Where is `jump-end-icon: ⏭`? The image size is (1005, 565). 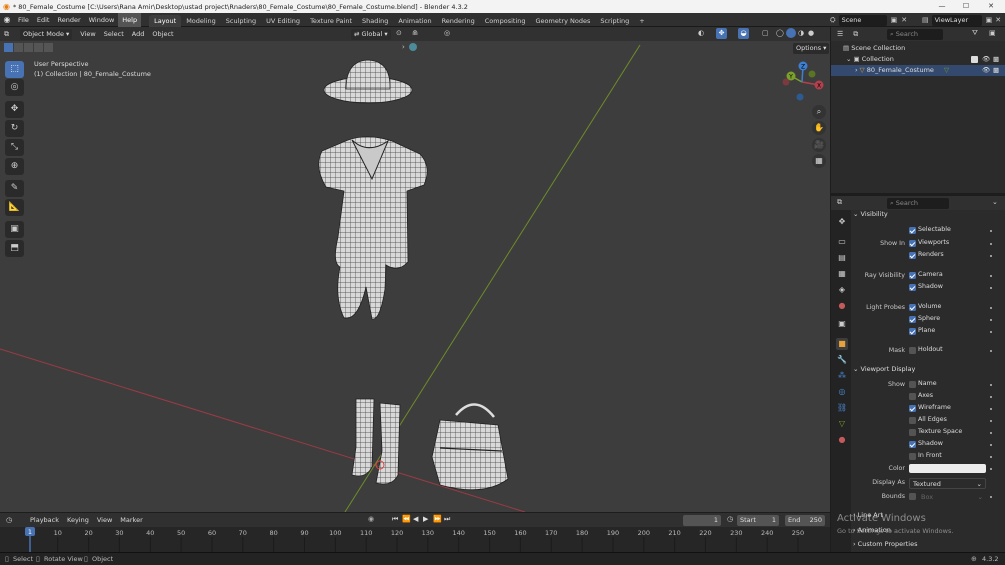
jump-end-icon: ⏭ is located at coordinates (447, 519).